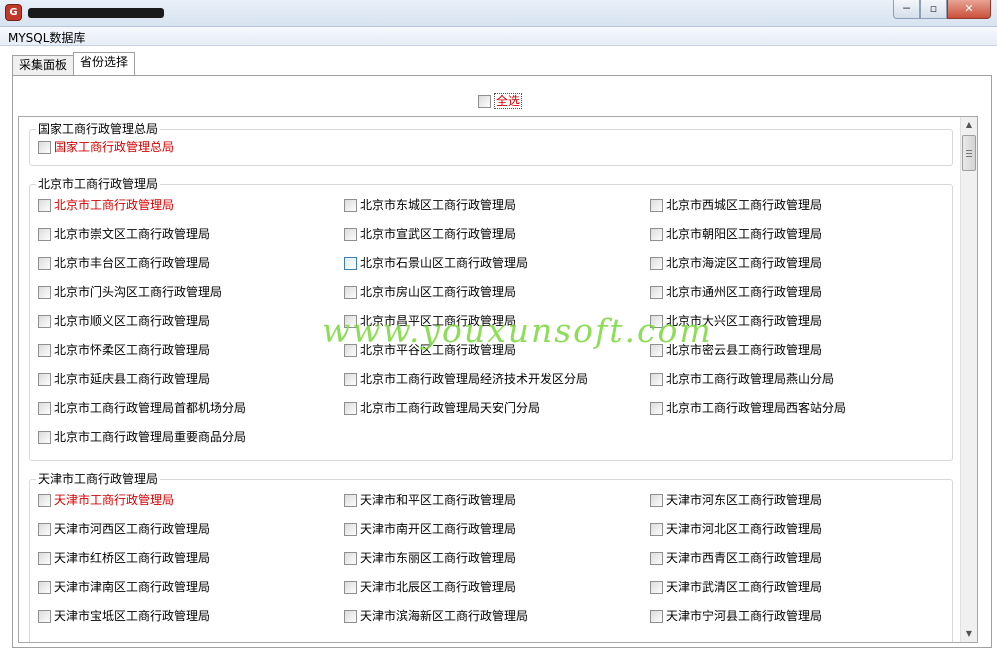 Image resolution: width=997 pixels, height=652 pixels. What do you see at coordinates (124, 350) in the screenshot?
I see `bureau-checkbox-item: 北京市怀柔区工商行政管理局` at bounding box center [124, 350].